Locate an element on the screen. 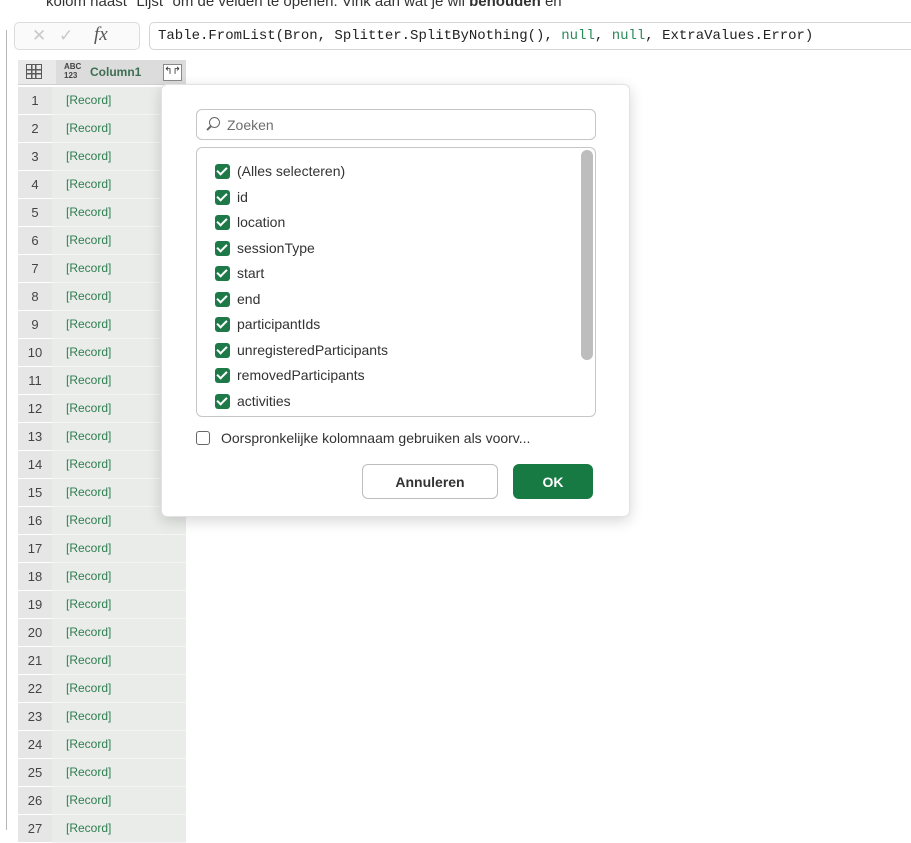 This screenshot has height=843, width=911. row-number: 2 is located at coordinates (35, 128).